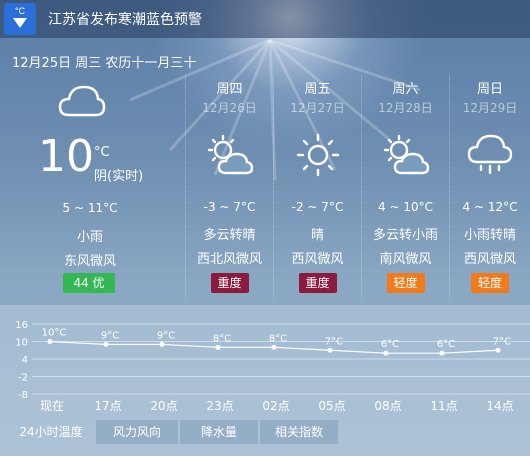 This screenshot has height=456, width=530. Describe the element at coordinates (387, 406) in the screenshot. I see `x-tick-label: 08点` at that location.